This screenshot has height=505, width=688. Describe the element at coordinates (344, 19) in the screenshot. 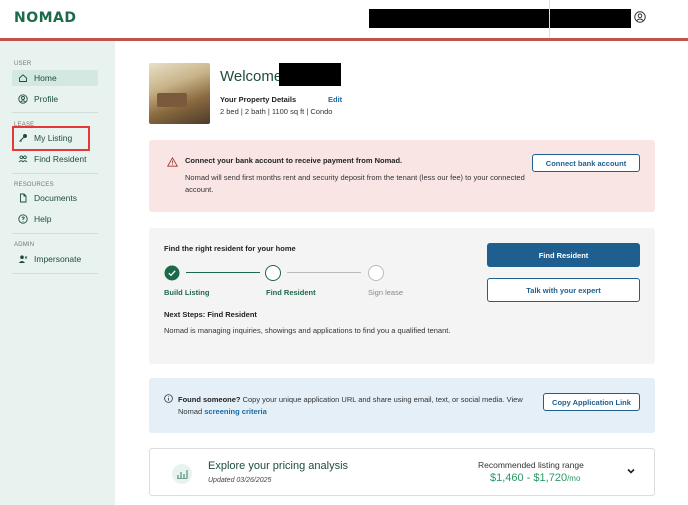

I see `top-bar: NOMAD` at that location.